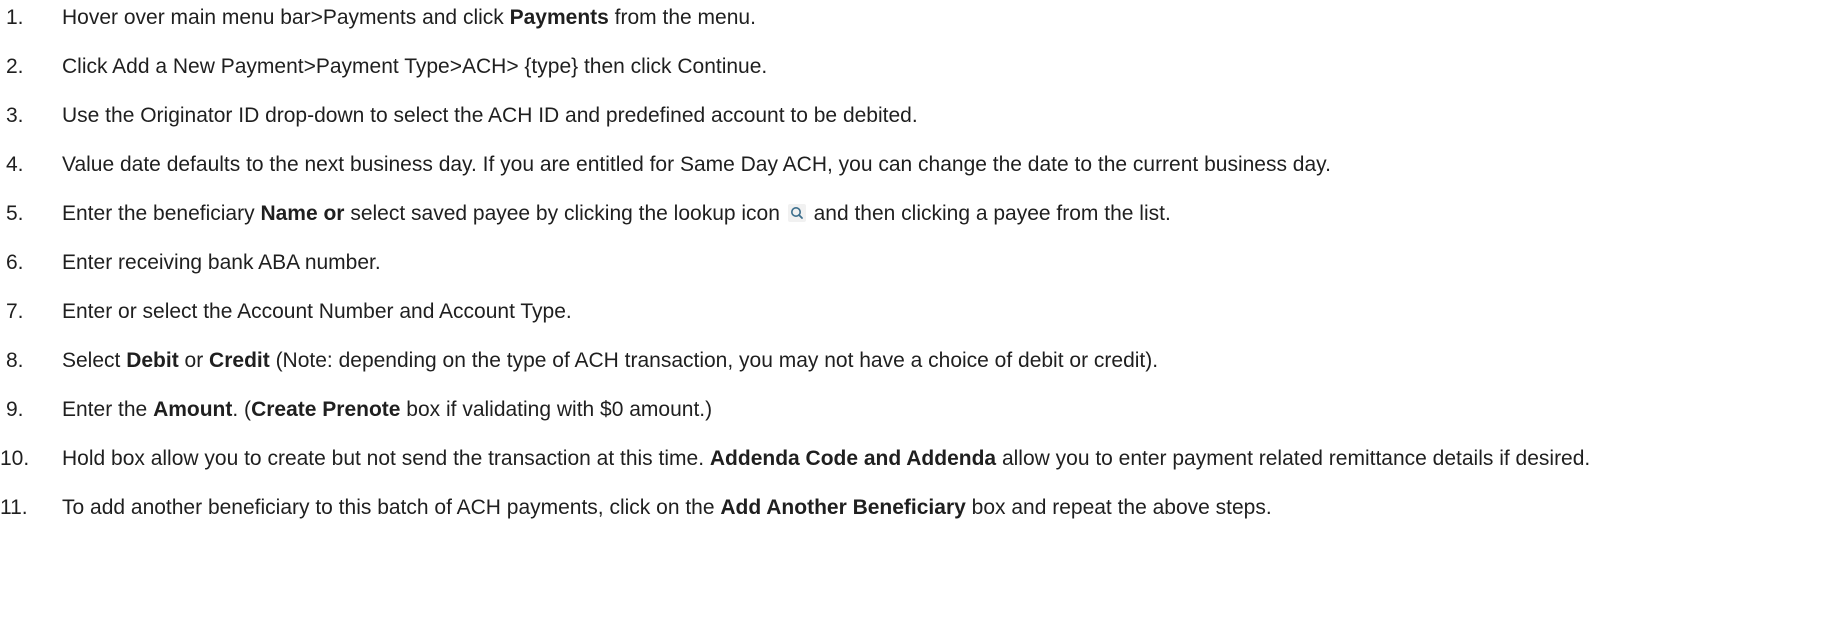 The image size is (1836, 628). I want to click on bold-term: Add Another Beneficiary, so click(843, 507).